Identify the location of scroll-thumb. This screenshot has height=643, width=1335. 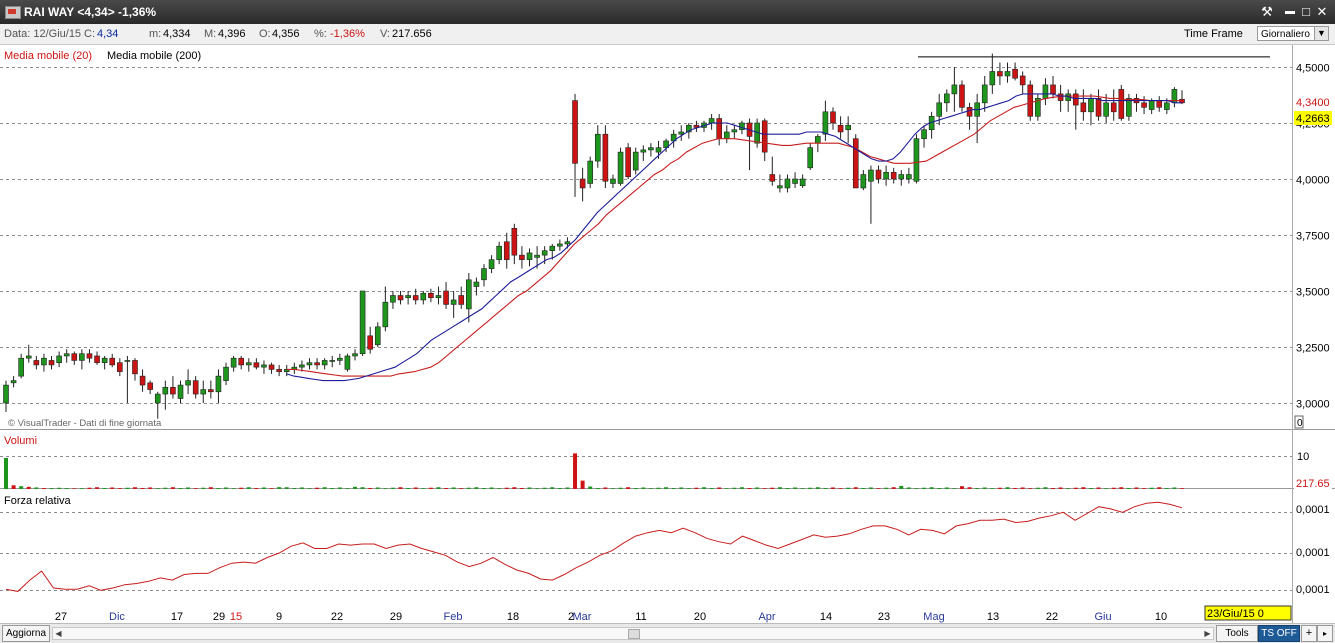
(634, 634).